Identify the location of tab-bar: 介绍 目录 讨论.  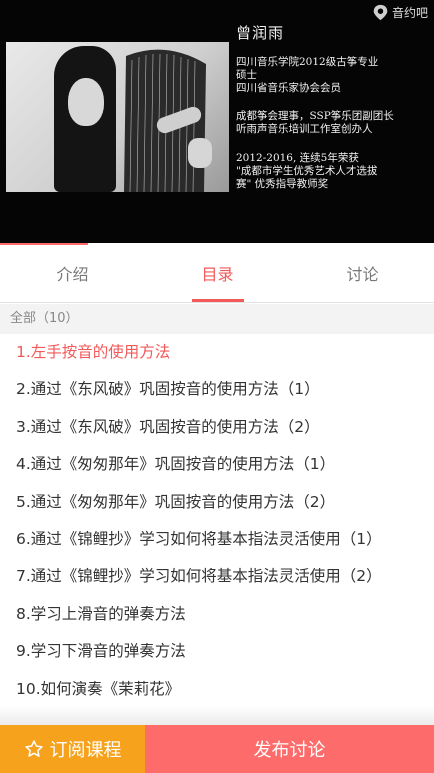
(217, 273).